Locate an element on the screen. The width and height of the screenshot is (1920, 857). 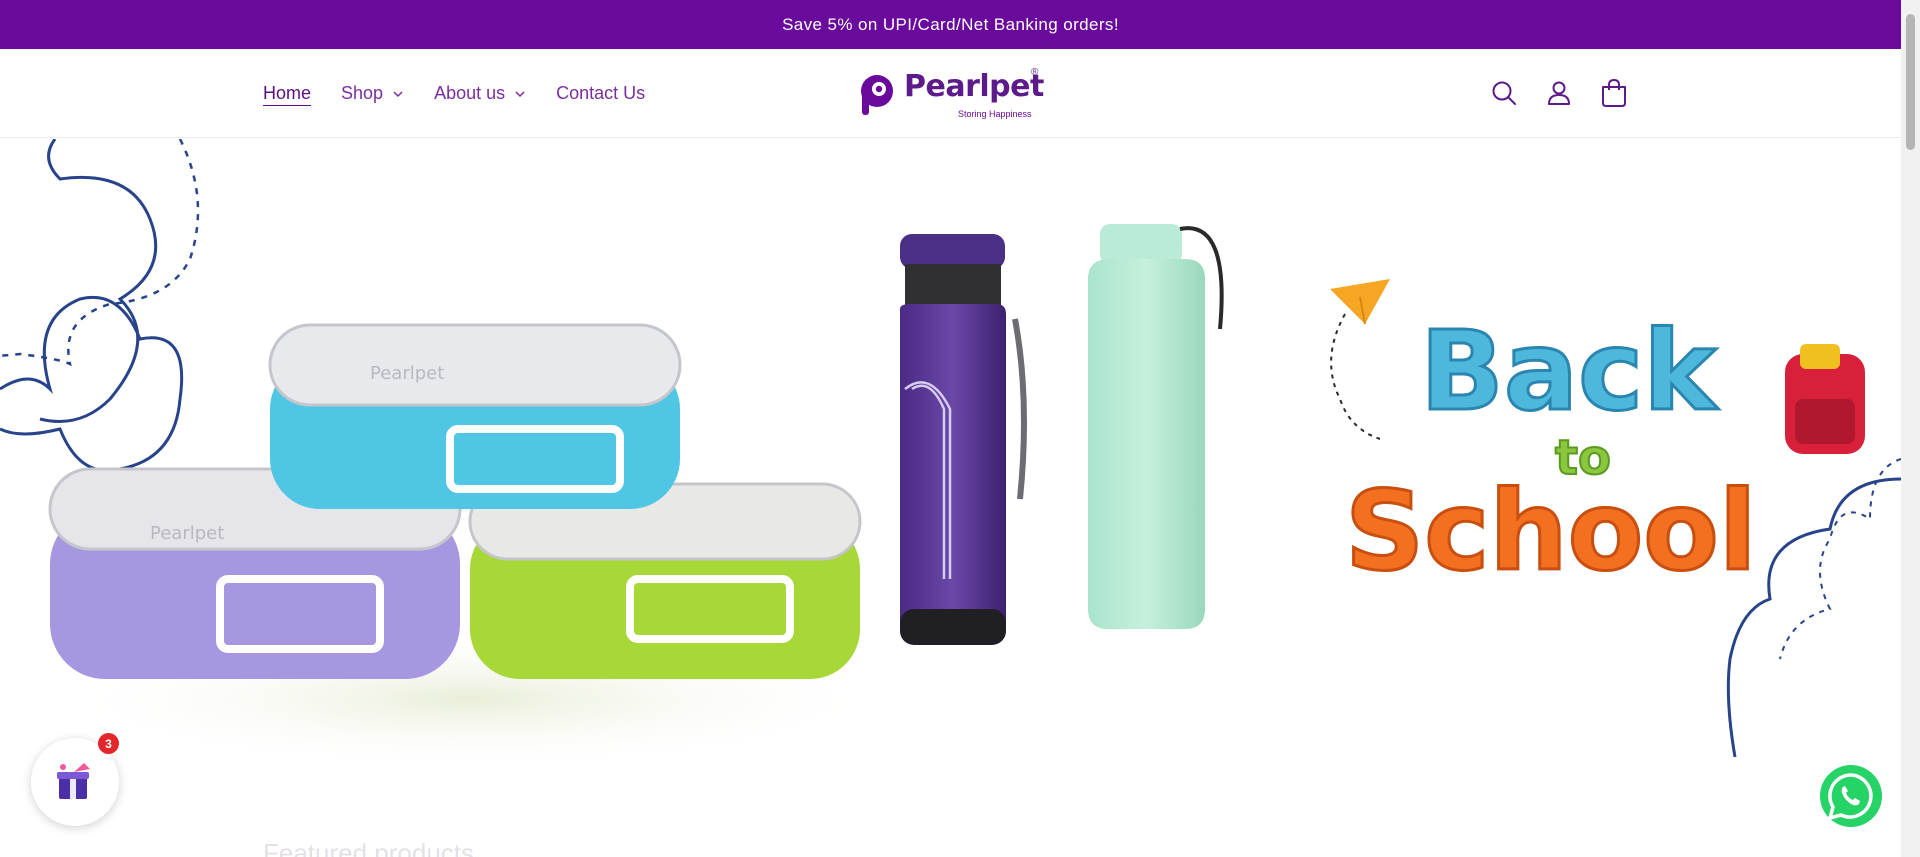
account-button is located at coordinates (1559, 93).